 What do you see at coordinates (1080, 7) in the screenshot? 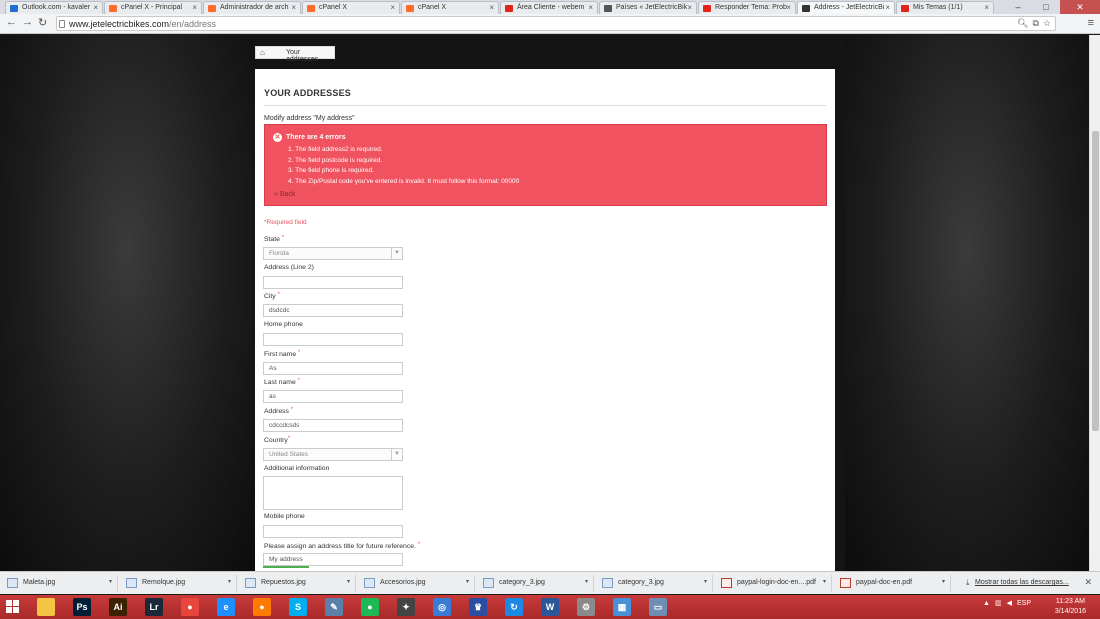
I see `close-window-icon: ✕` at bounding box center [1080, 7].